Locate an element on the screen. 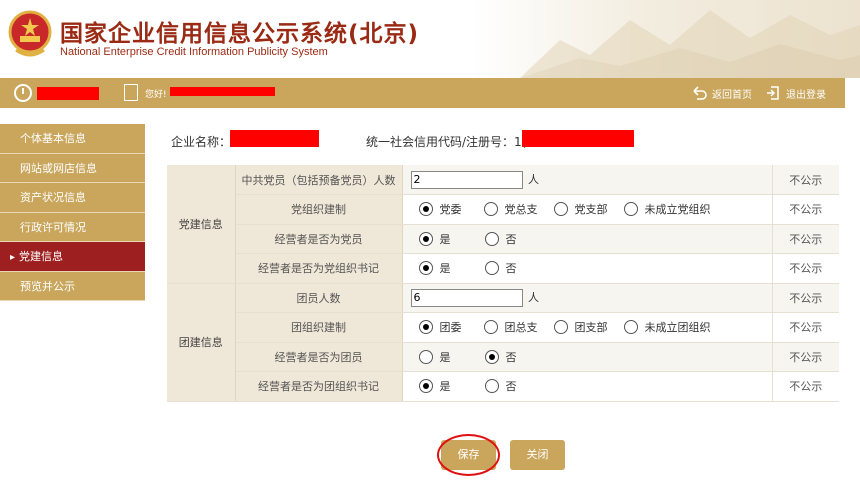  league-org-radio-group: 团委 团总支 团支部 未成立团组织 is located at coordinates (591, 327).